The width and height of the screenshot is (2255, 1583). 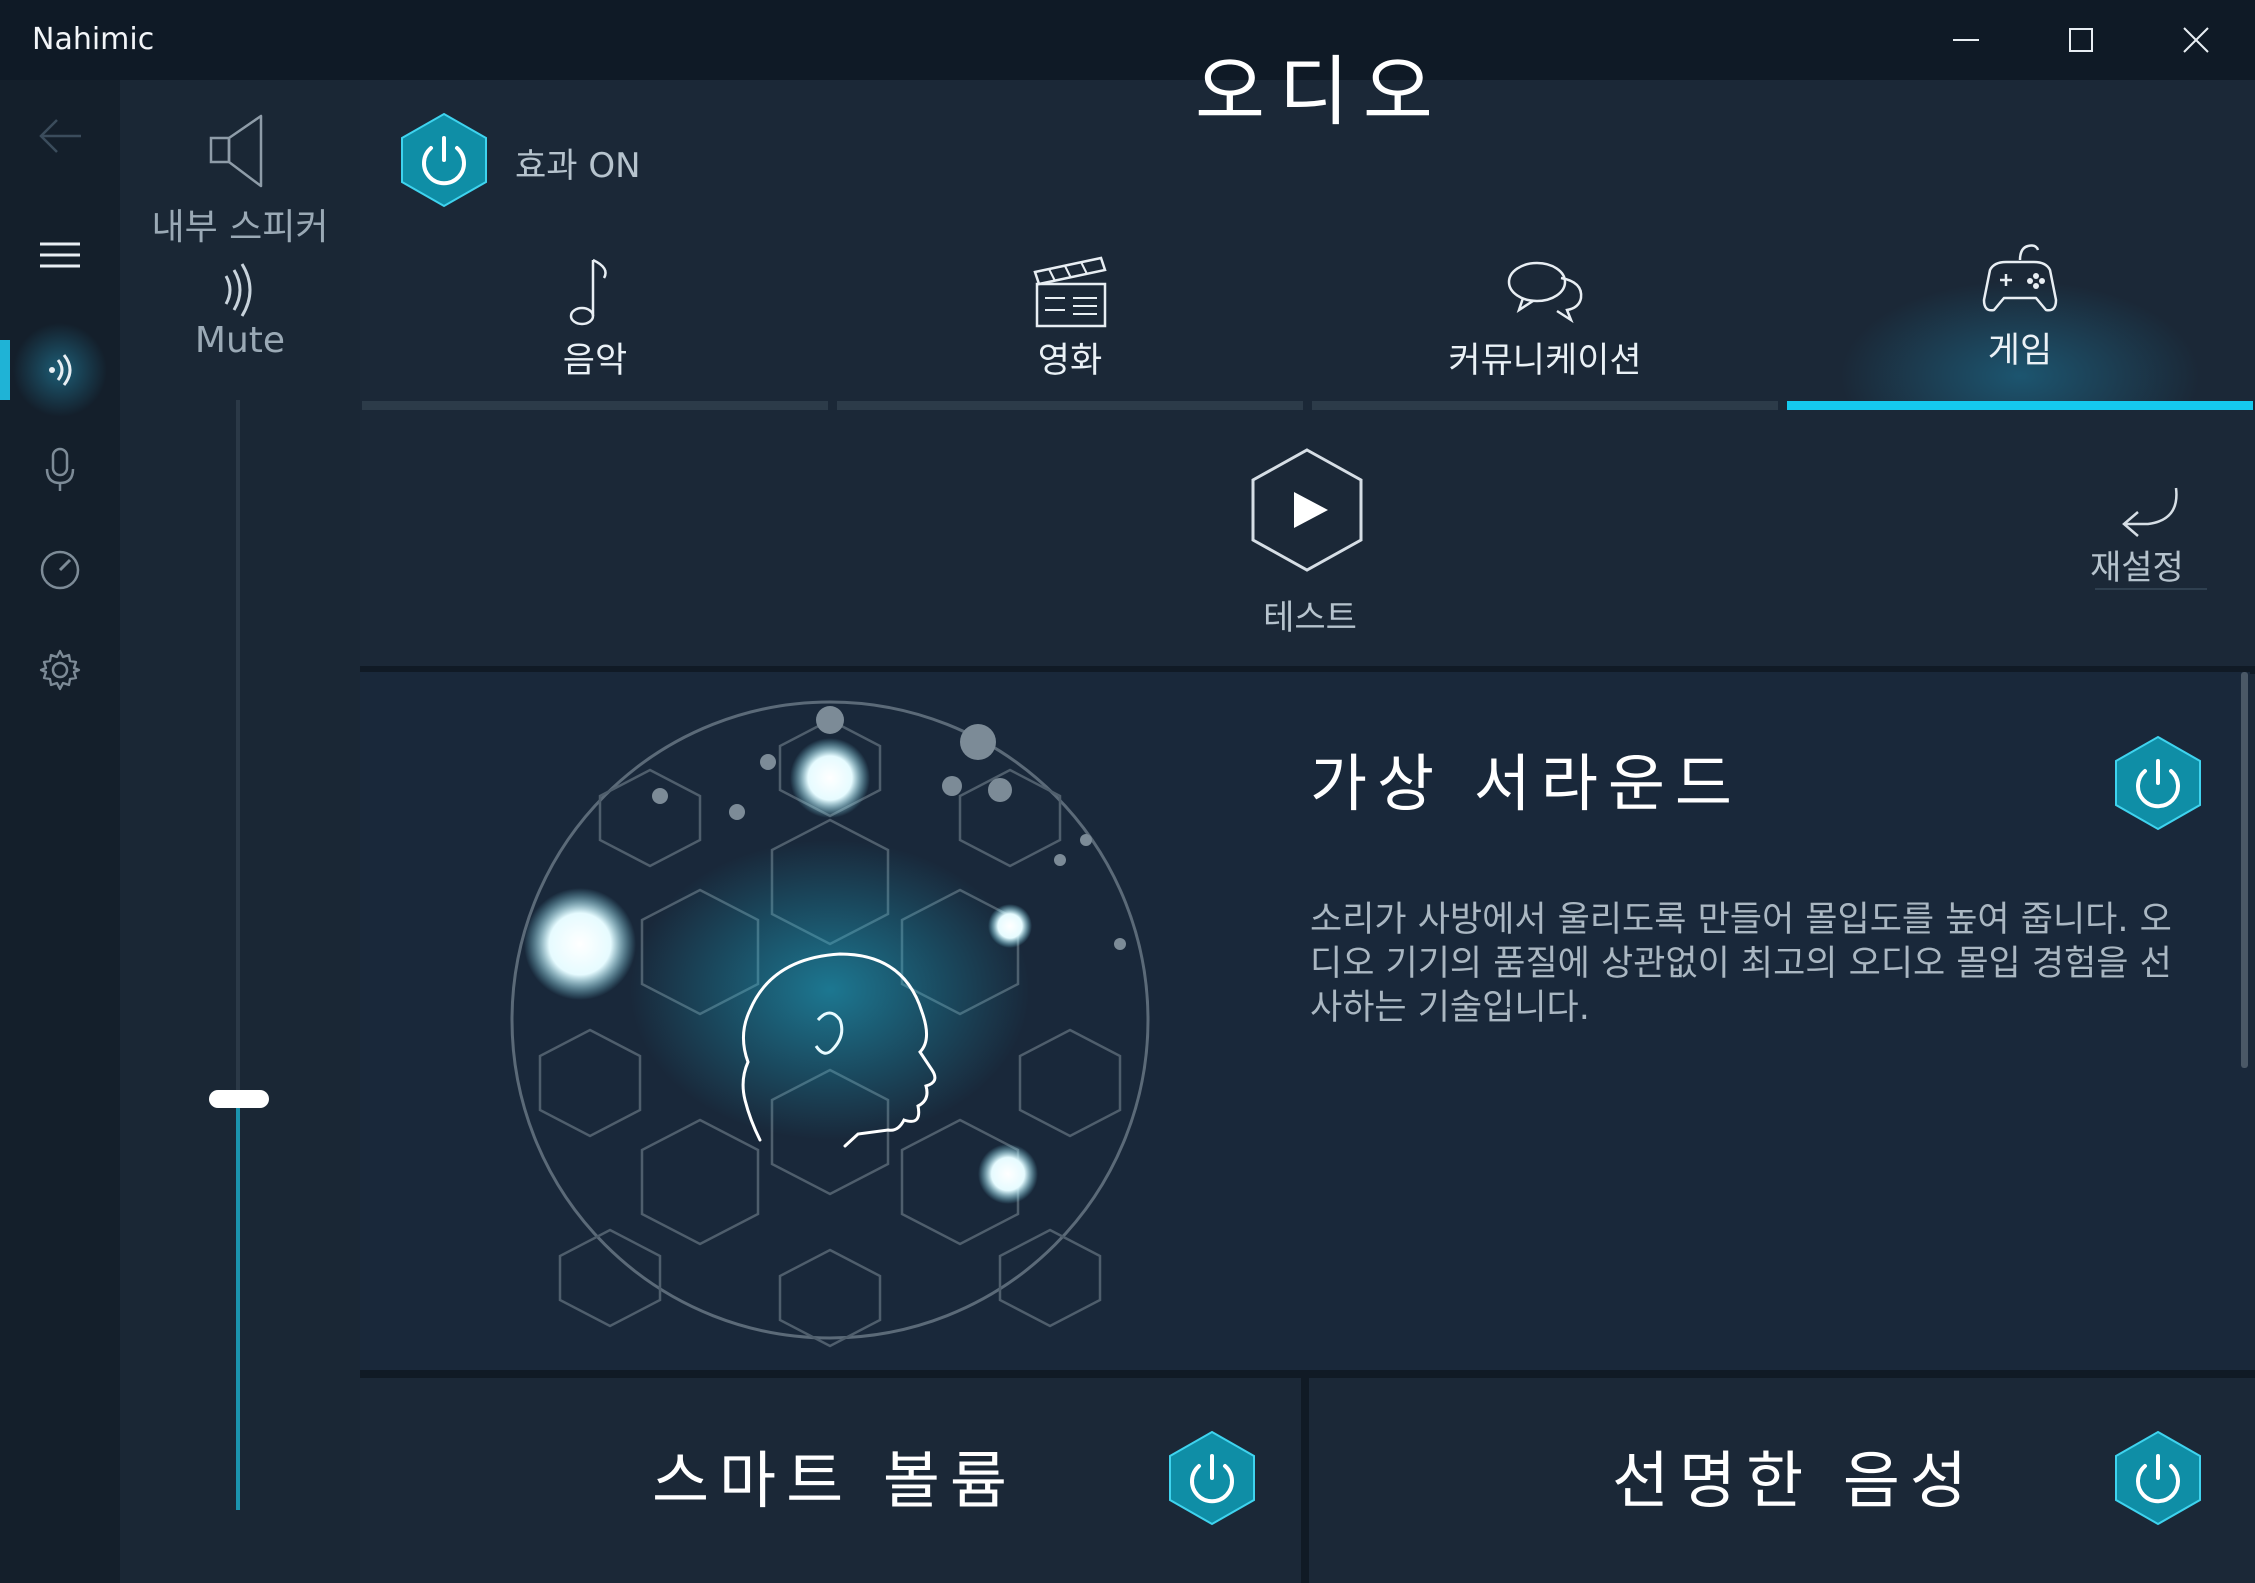 What do you see at coordinates (1305, 1480) in the screenshot?
I see `card-divider` at bounding box center [1305, 1480].